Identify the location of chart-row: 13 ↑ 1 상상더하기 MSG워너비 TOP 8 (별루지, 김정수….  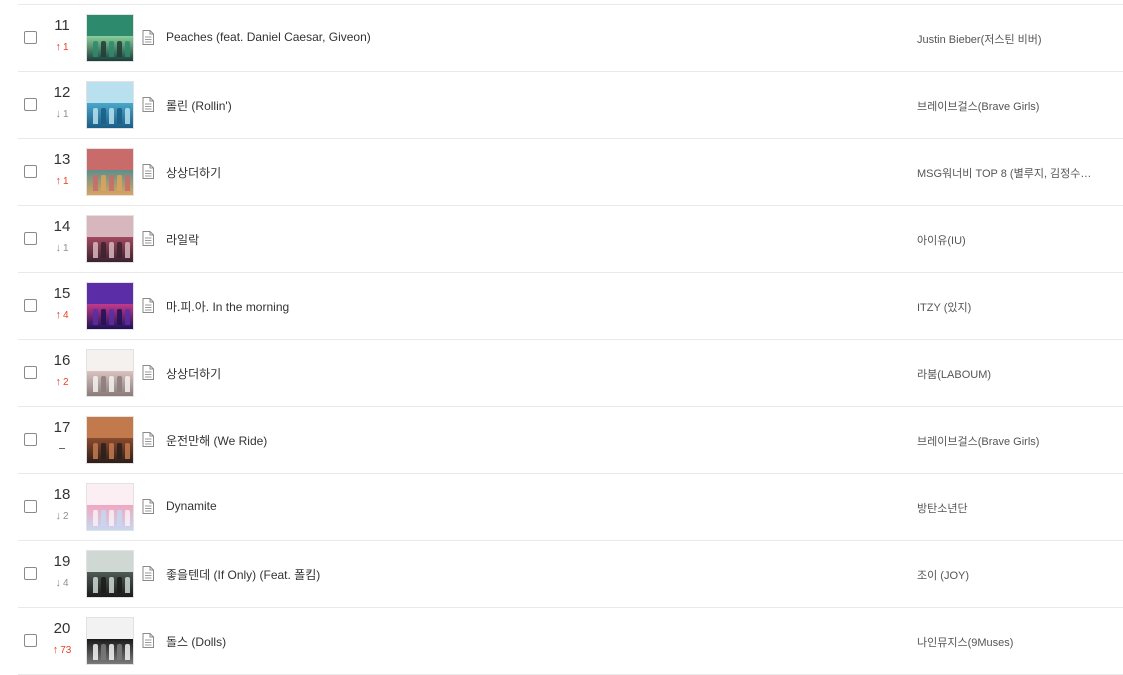
(570, 172).